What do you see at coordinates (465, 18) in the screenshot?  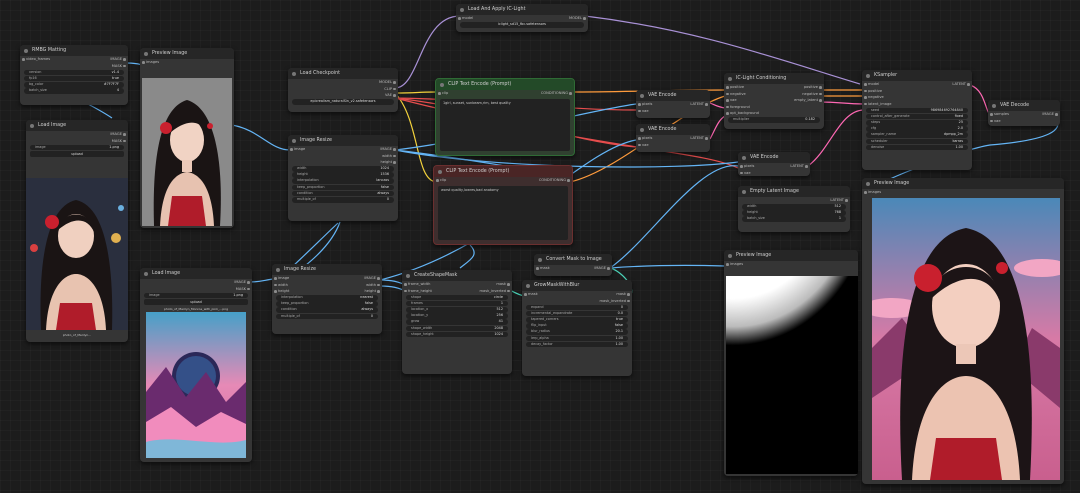 I see `input-model: model` at bounding box center [465, 18].